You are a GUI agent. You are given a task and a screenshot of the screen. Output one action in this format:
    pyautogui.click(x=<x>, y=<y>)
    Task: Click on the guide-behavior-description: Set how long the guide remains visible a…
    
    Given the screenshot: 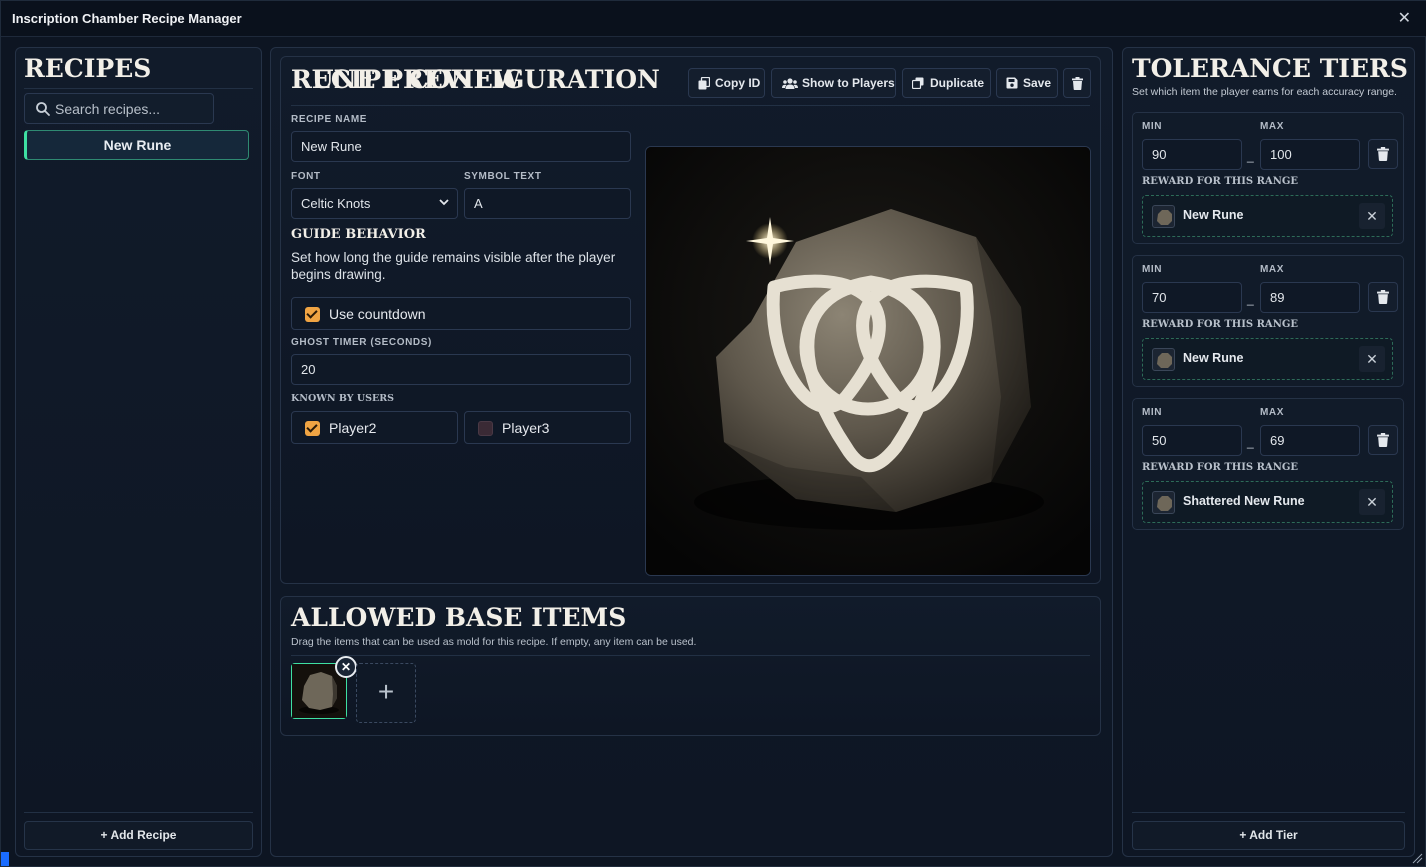 What is the action you would take?
    pyautogui.click(x=453, y=266)
    